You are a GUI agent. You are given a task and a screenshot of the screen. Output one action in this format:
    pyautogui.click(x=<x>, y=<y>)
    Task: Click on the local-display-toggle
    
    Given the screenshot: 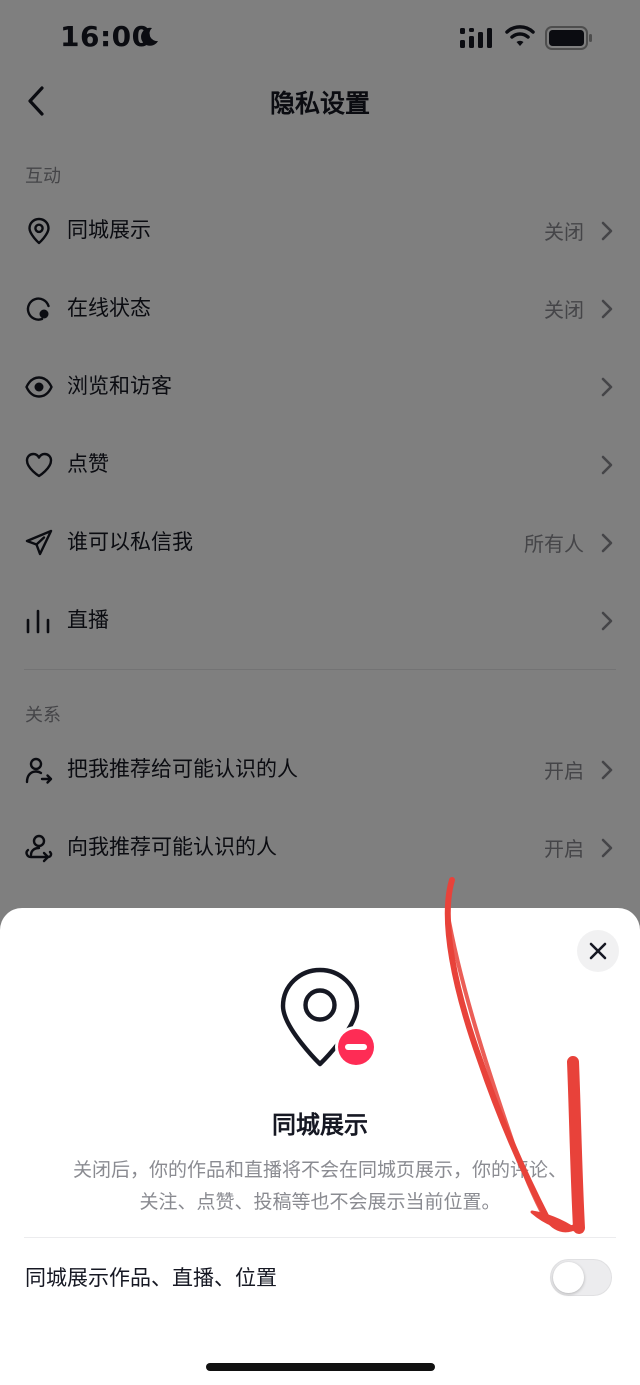 What is the action you would take?
    pyautogui.click(x=581, y=1277)
    